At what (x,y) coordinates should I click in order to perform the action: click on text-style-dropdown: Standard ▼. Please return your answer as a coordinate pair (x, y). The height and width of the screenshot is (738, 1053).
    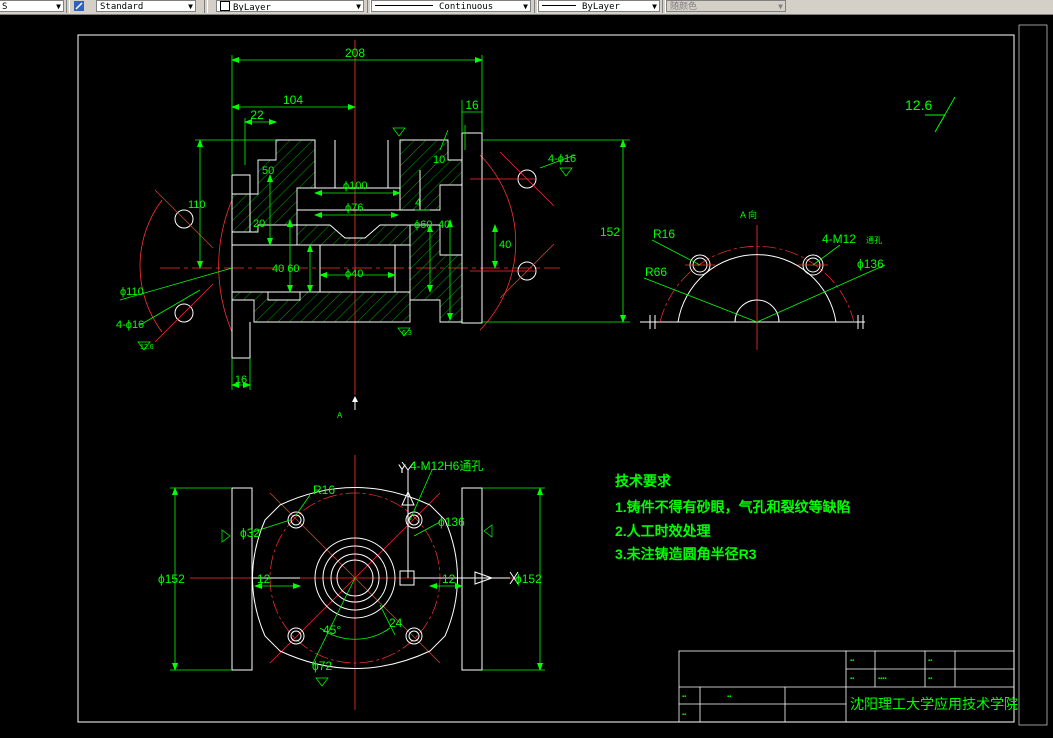
    Looking at the image, I should click on (146, 6).